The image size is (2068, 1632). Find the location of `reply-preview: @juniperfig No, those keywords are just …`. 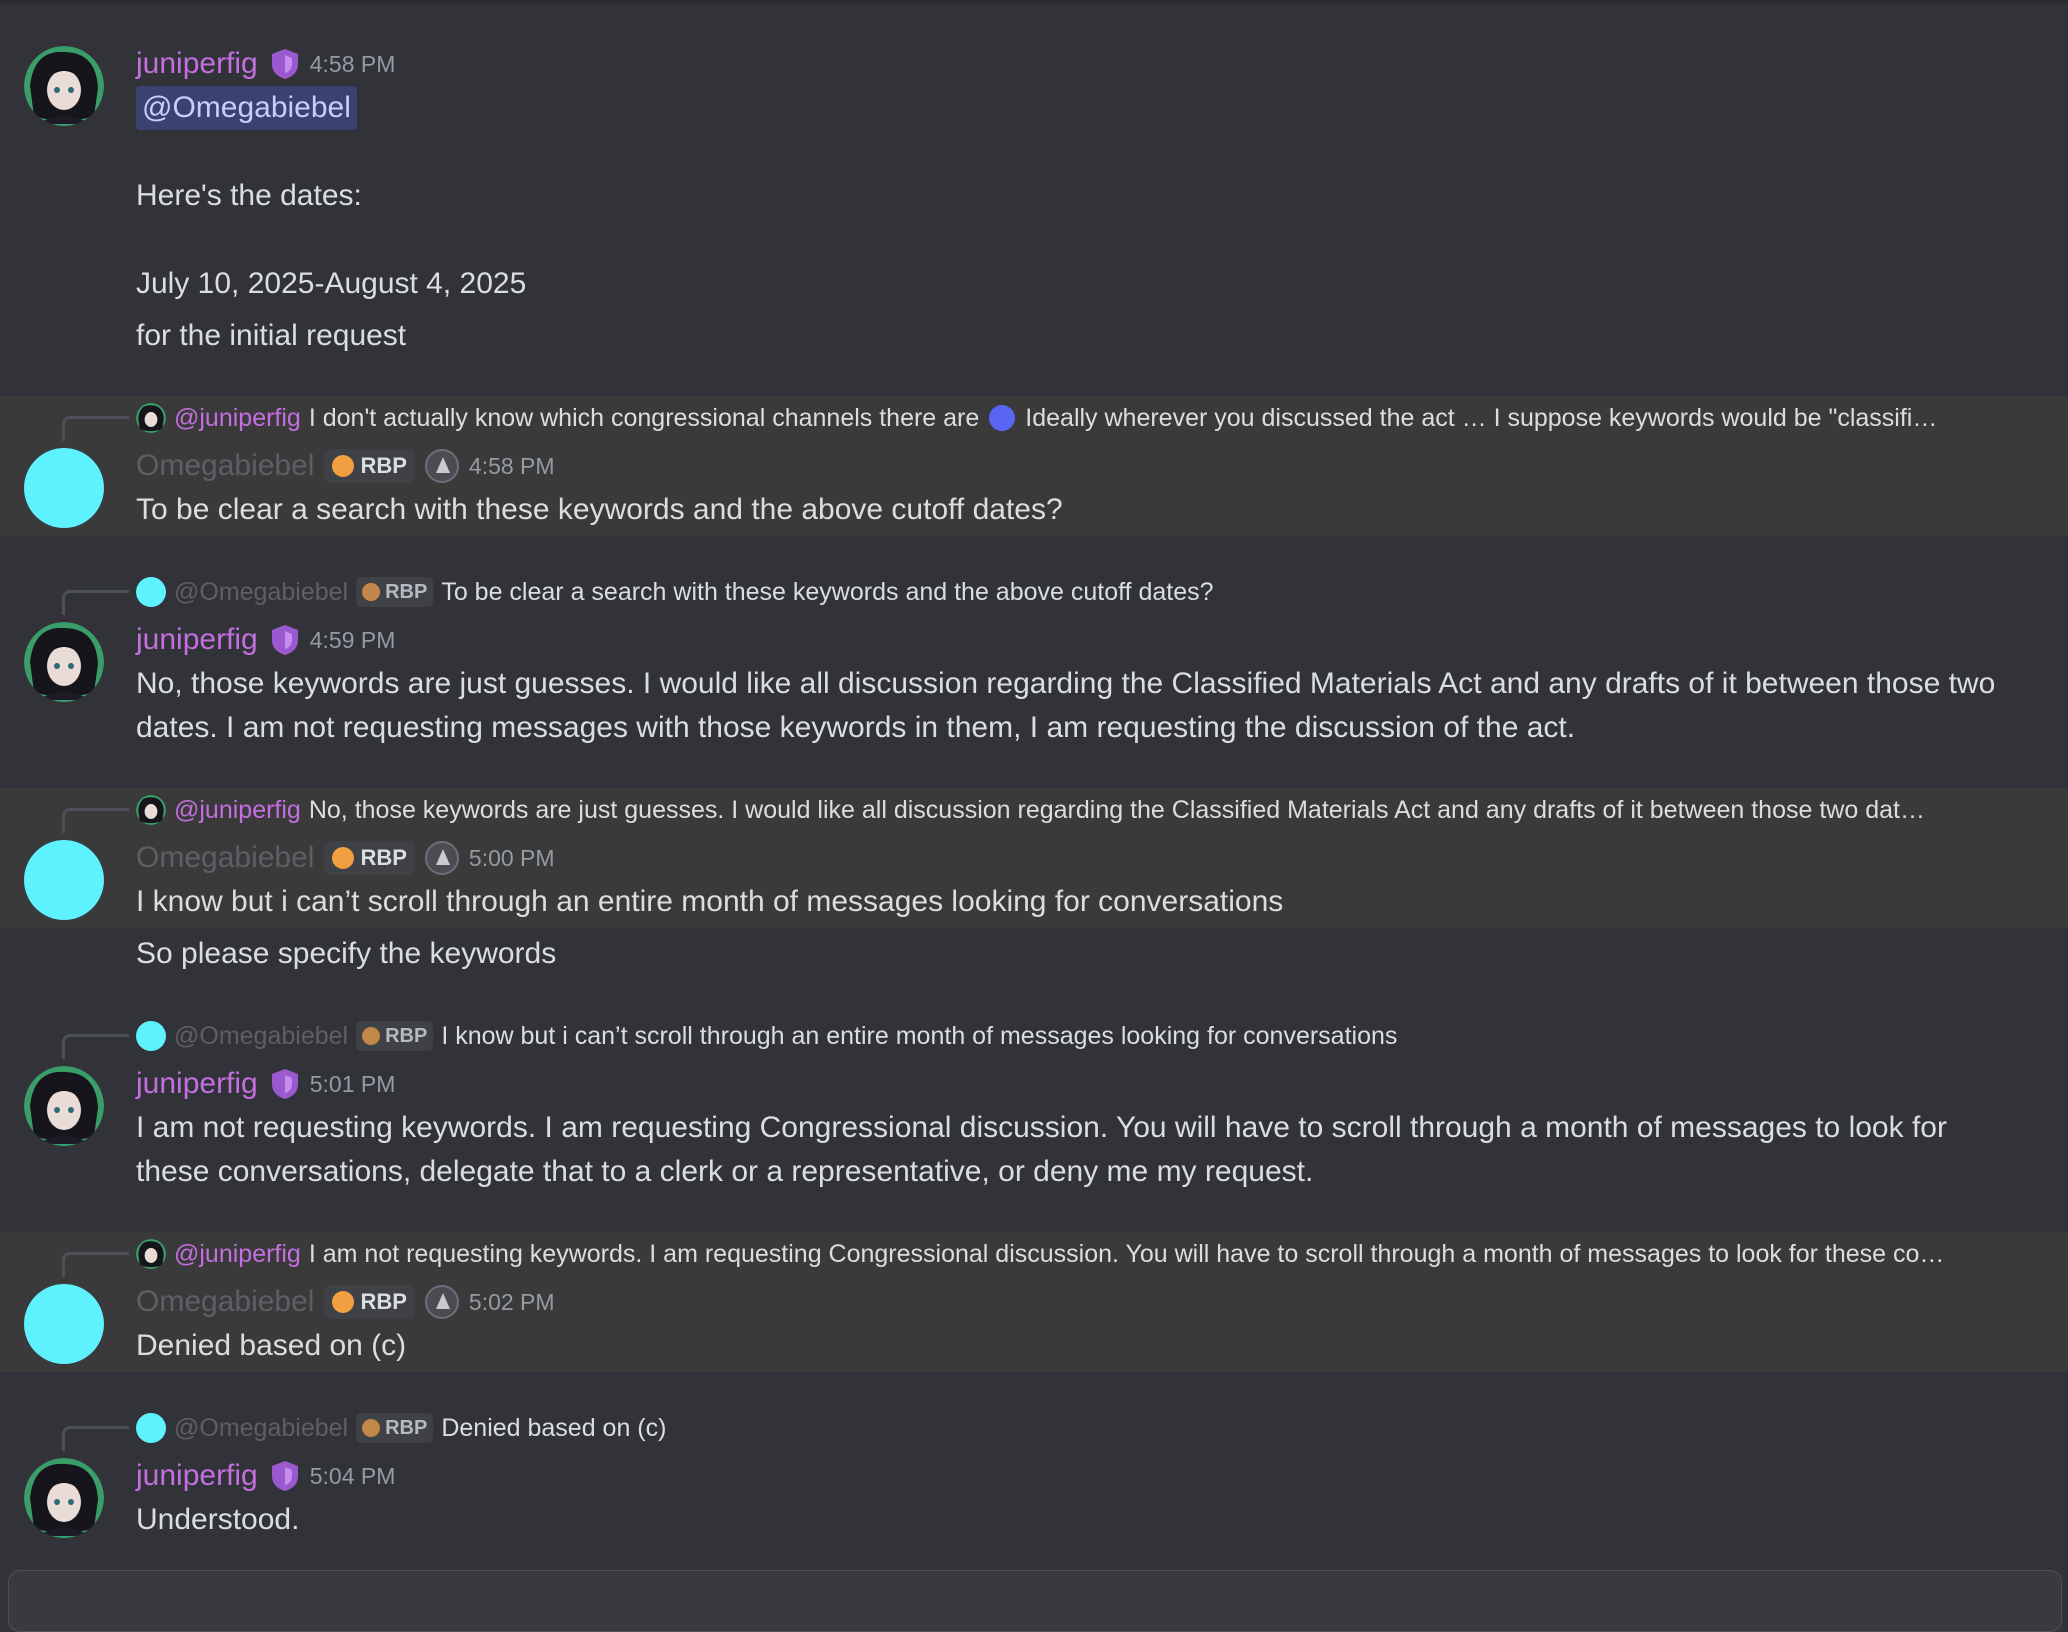

reply-preview: @juniperfig No, those keywords are just … is located at coordinates (1030, 810).